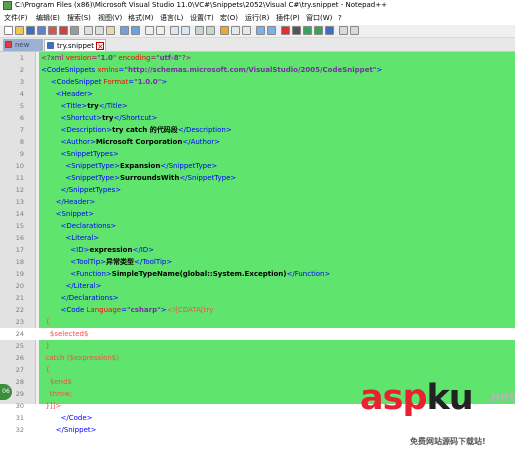 The image size is (515, 456). Describe the element at coordinates (151, 250) in the screenshot. I see `code-token: >` at that location.